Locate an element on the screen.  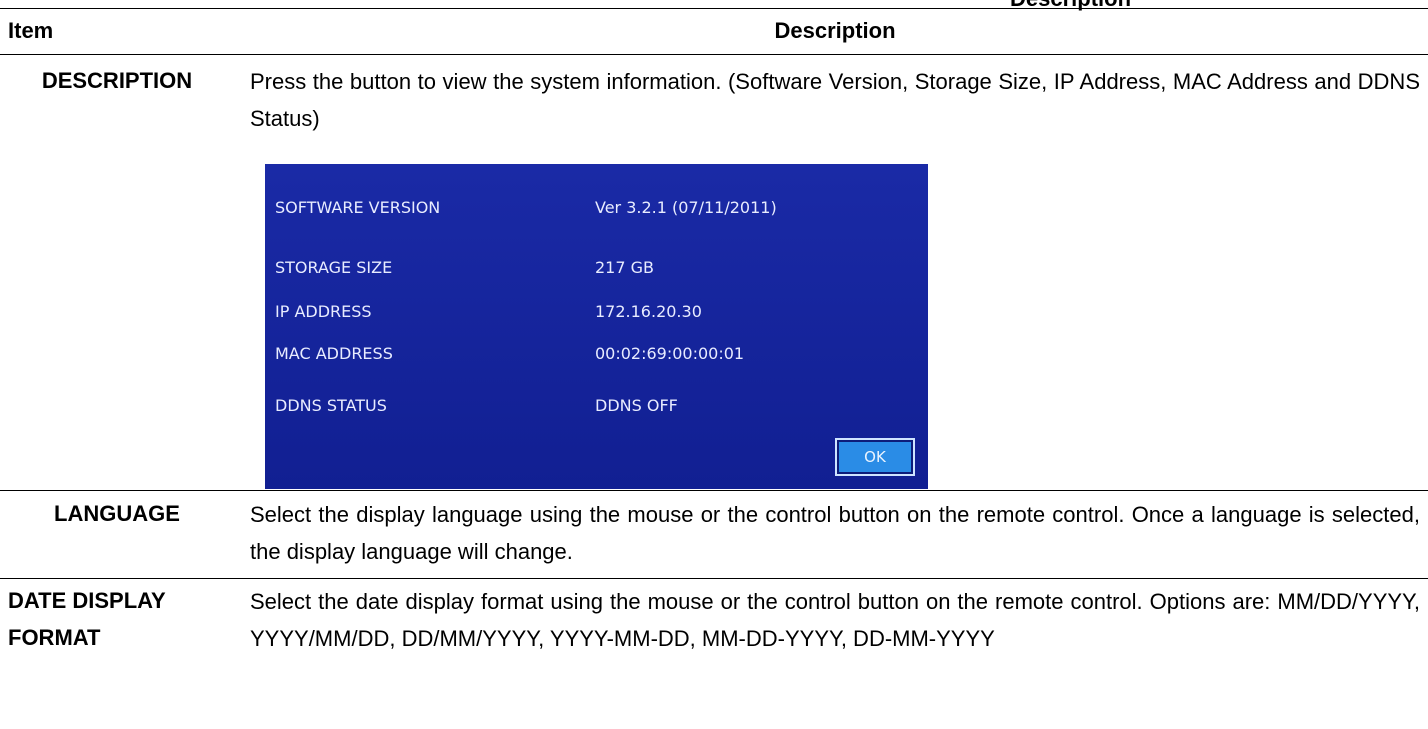
field-label: IP ADDRESS is located at coordinates (323, 311).